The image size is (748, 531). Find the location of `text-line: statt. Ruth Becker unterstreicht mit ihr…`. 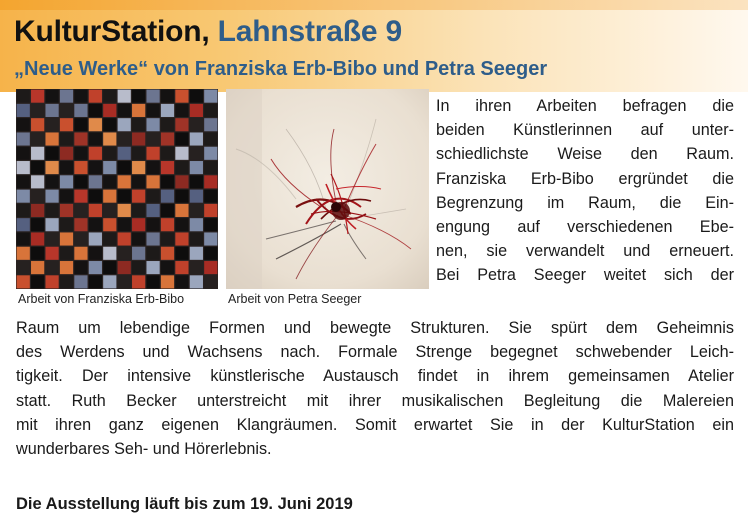

text-line: statt. Ruth Becker unterstreicht mit ihr… is located at coordinates (375, 400).